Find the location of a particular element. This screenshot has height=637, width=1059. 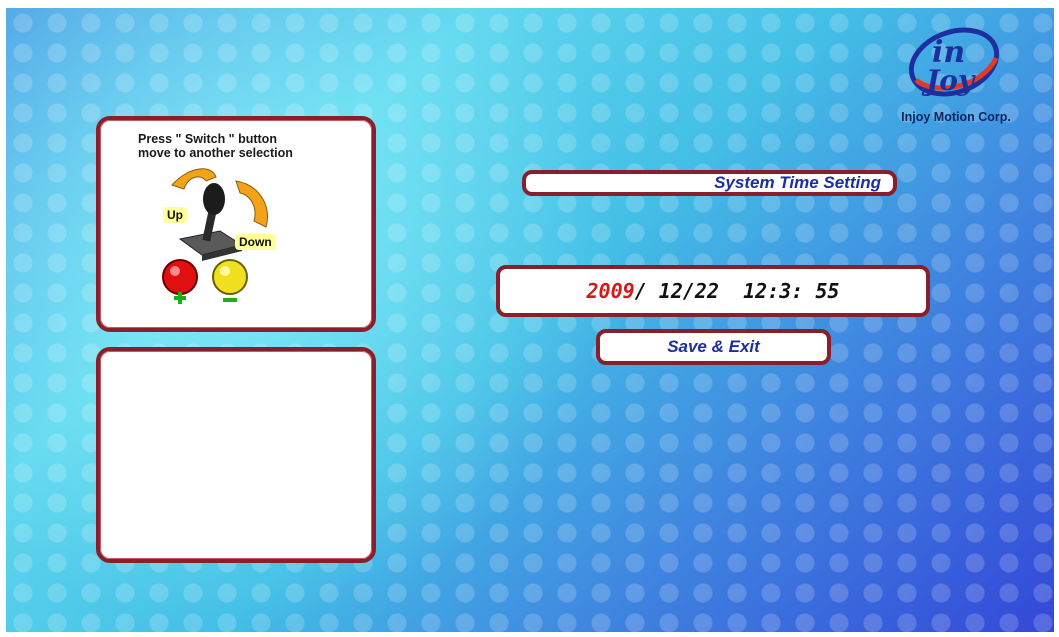

second-field: 55 is located at coordinates (827, 291).